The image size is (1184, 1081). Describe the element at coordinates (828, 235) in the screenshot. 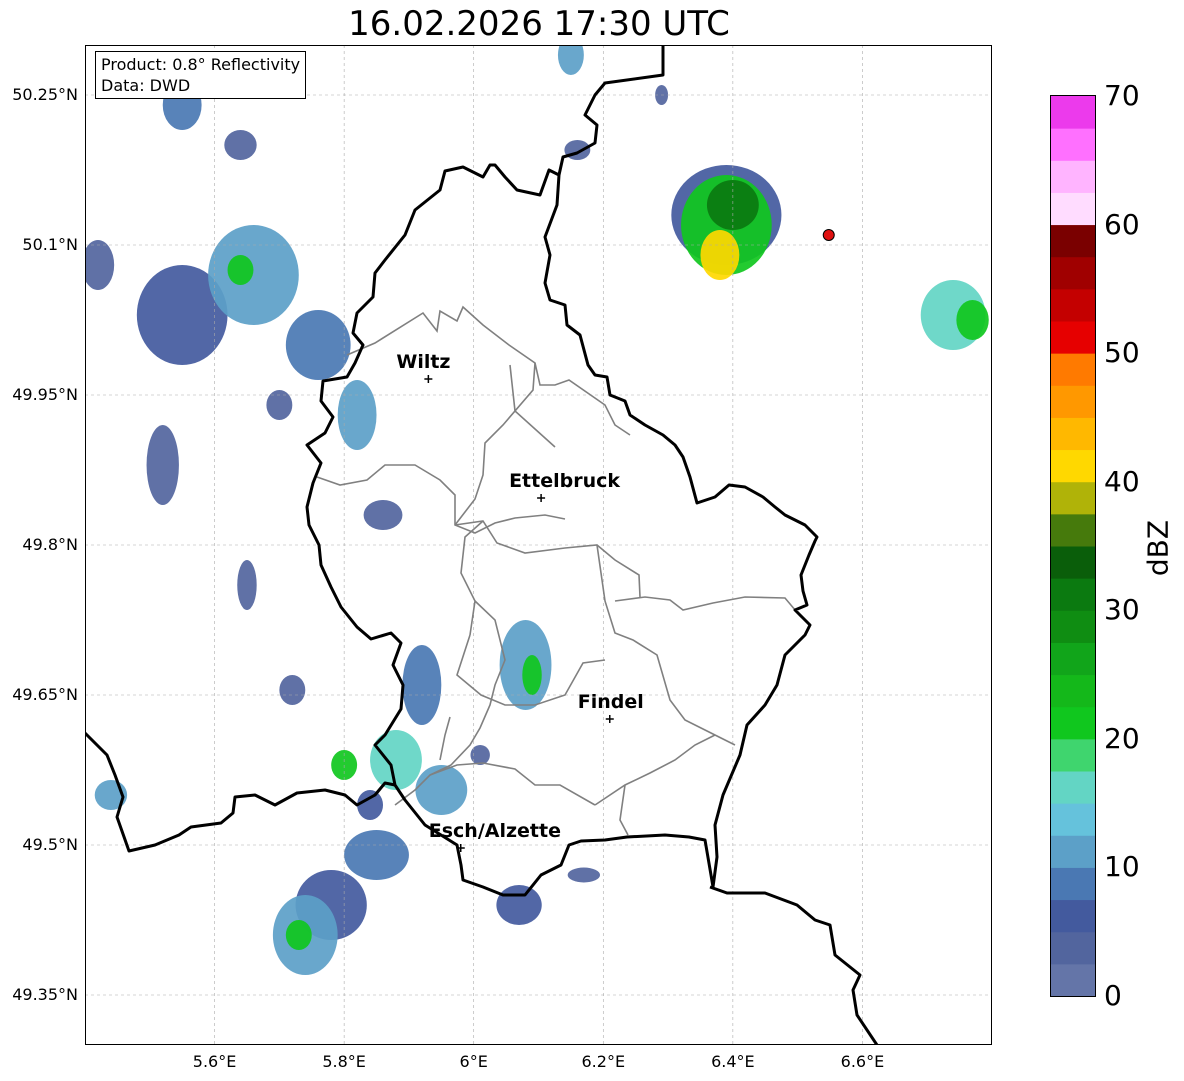

I see `radar-site-marker` at that location.